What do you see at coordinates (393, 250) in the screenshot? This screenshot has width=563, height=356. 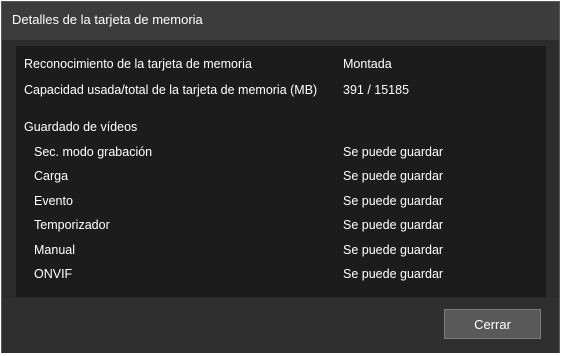 I see `video-type-status-manual: Se puede guardar` at bounding box center [393, 250].